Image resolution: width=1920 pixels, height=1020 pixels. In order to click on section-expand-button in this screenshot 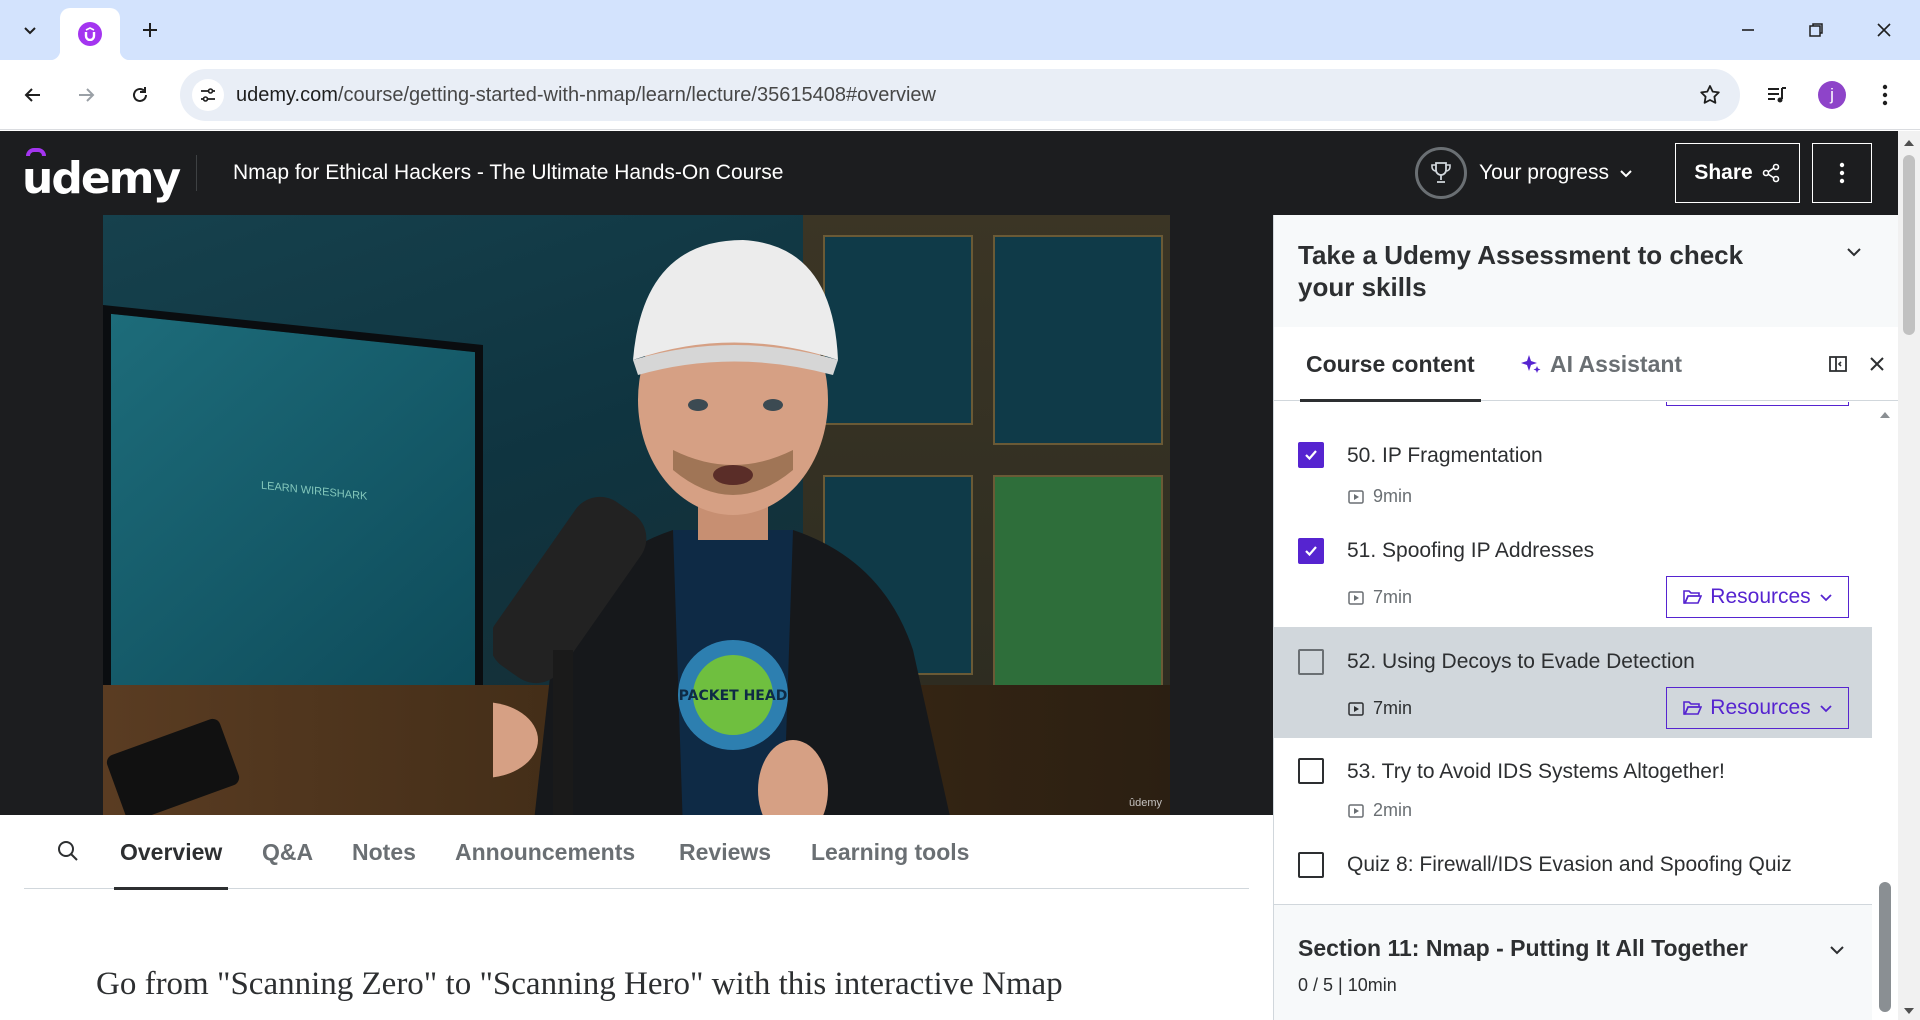, I will do `click(1837, 950)`.